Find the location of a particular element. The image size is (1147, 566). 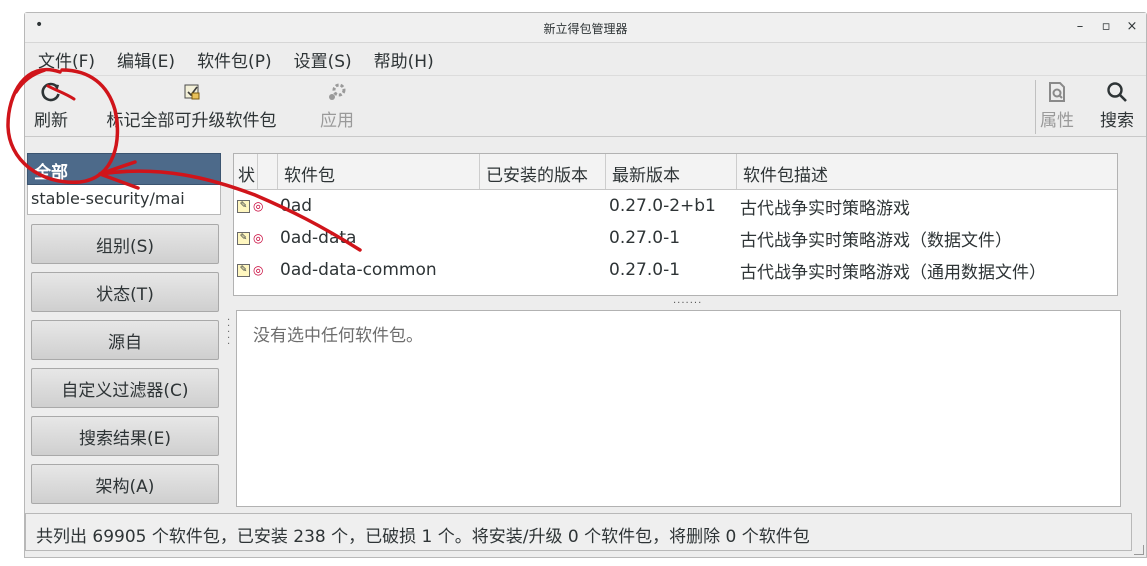

reload-button: 刷新 is located at coordinates (51, 105).